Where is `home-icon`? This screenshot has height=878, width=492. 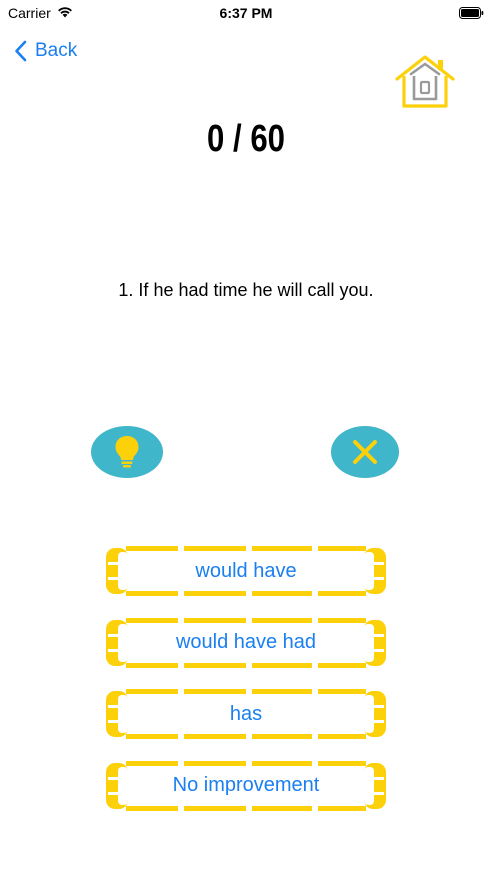 home-icon is located at coordinates (425, 81).